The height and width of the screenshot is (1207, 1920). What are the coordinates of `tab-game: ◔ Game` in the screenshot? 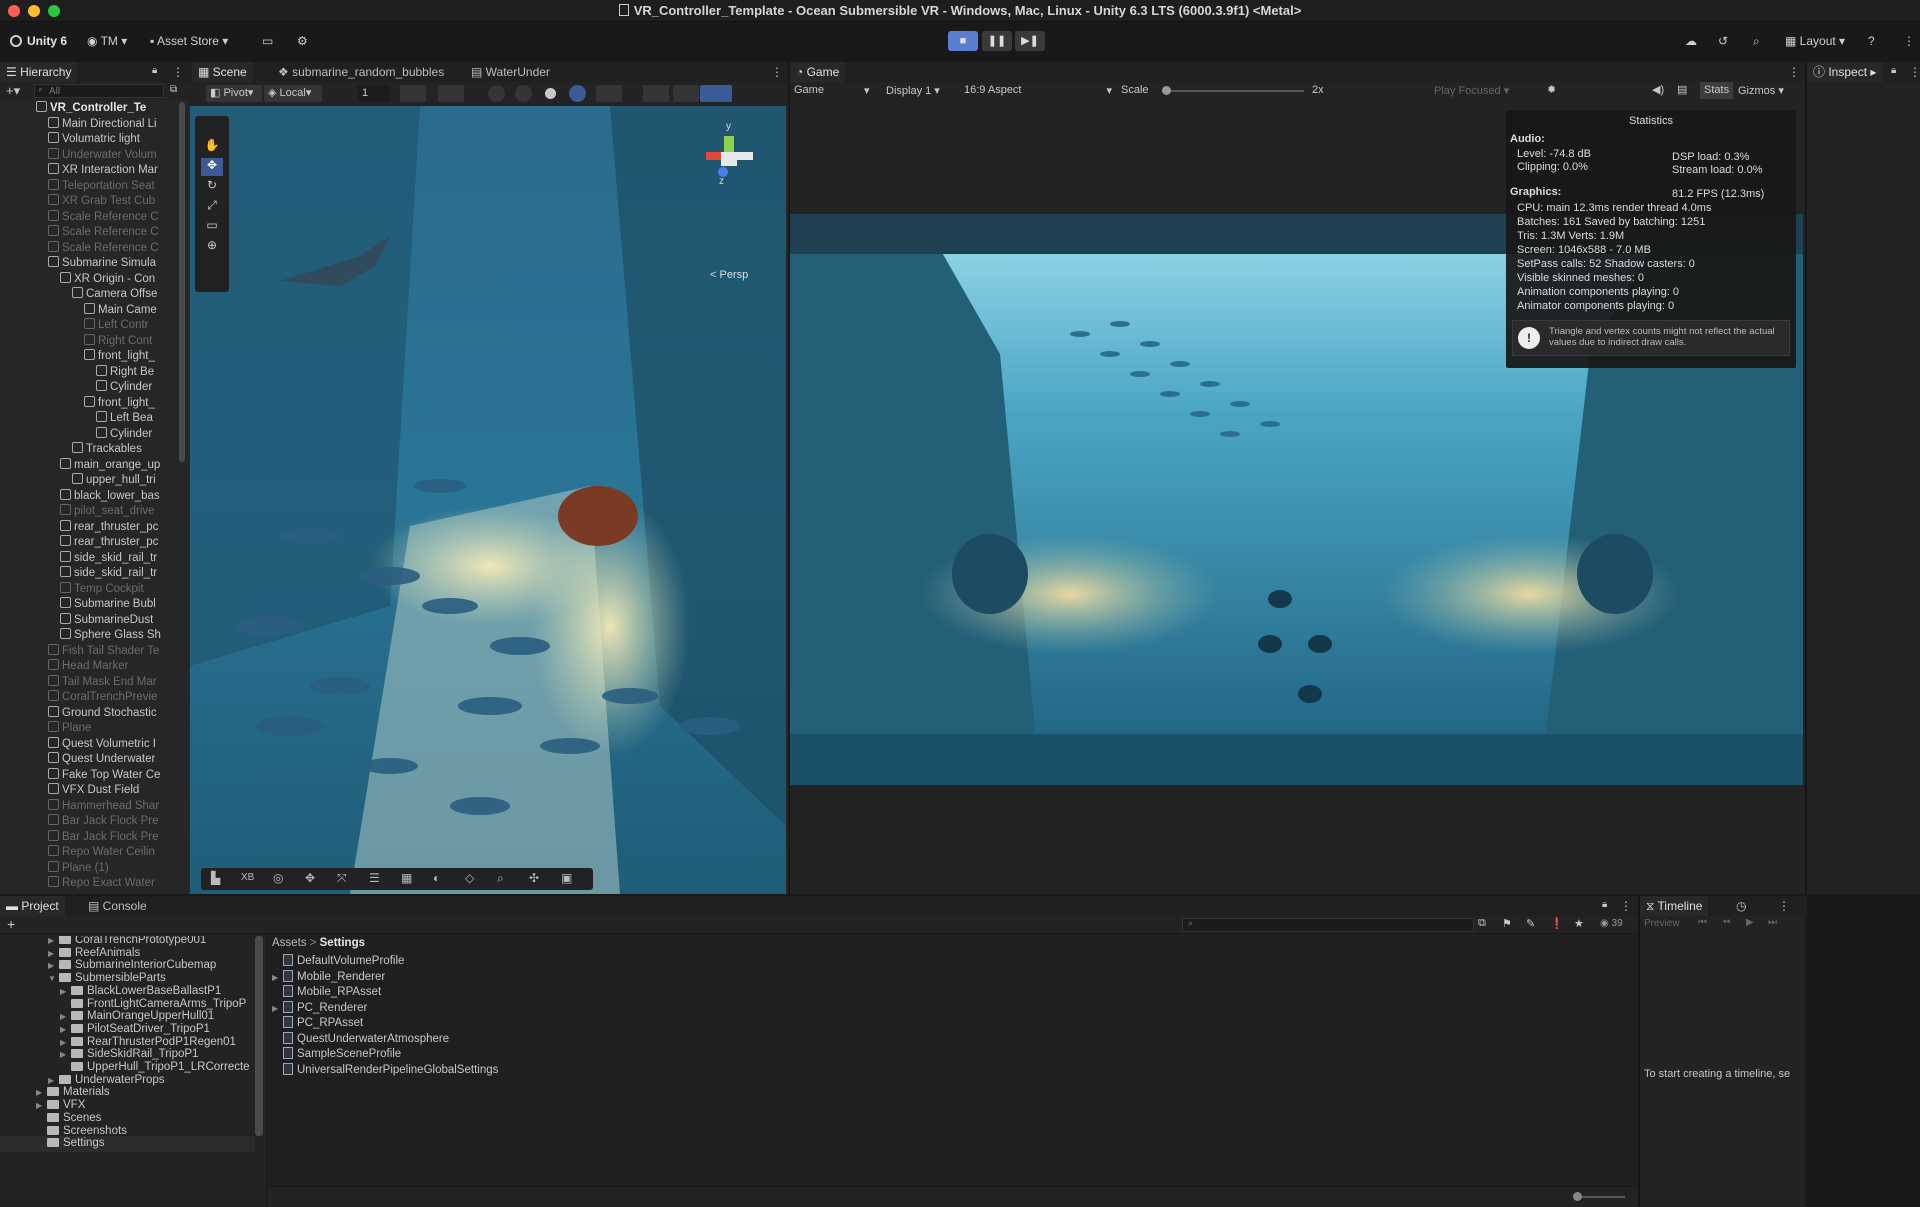 It's located at (818, 72).